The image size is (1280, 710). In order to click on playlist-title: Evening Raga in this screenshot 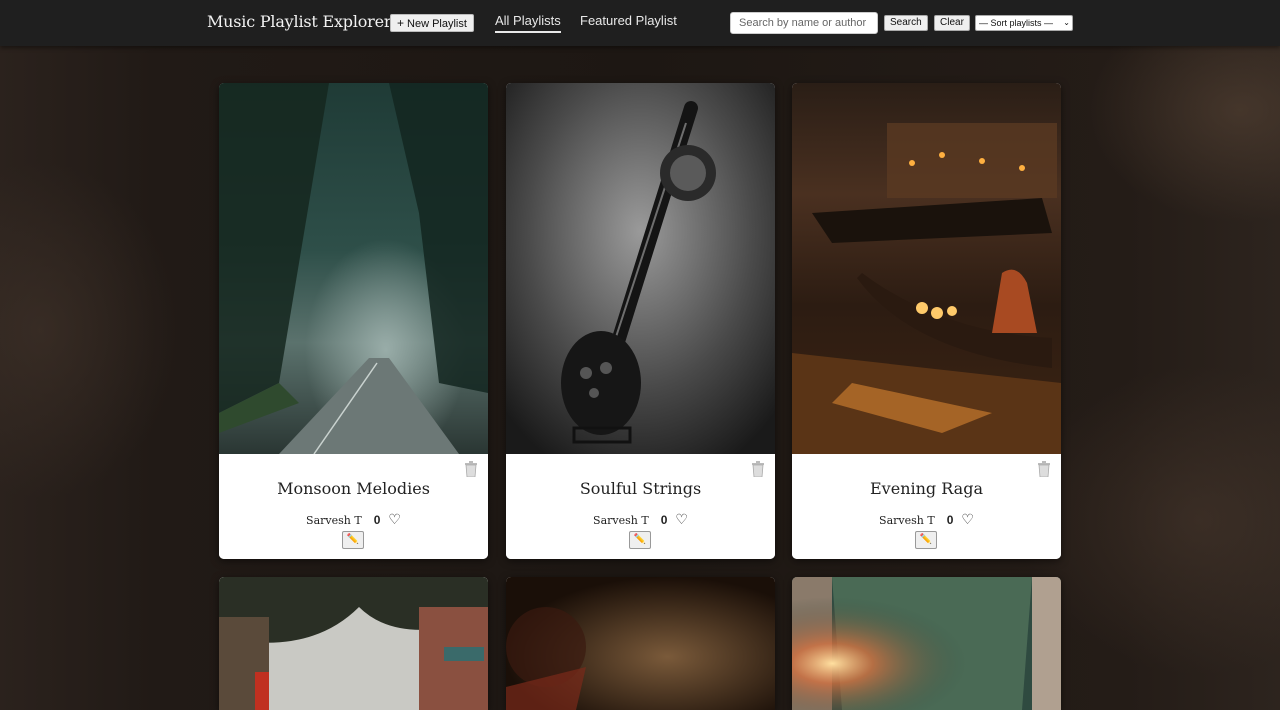, I will do `click(926, 488)`.